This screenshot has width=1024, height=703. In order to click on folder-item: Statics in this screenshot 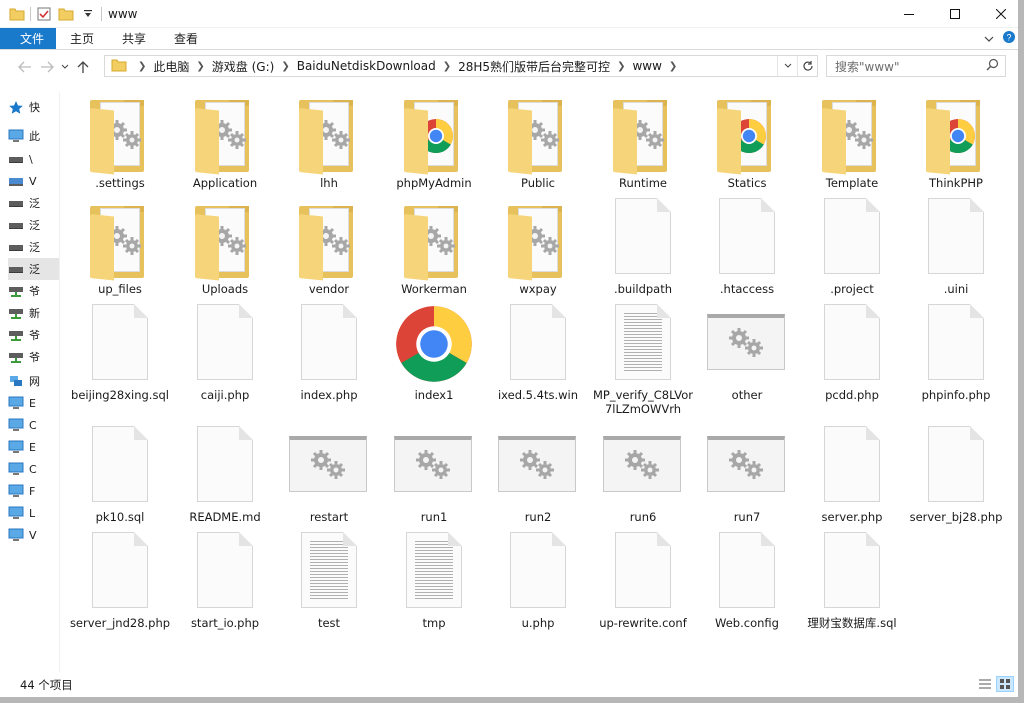, I will do `click(747, 148)`.